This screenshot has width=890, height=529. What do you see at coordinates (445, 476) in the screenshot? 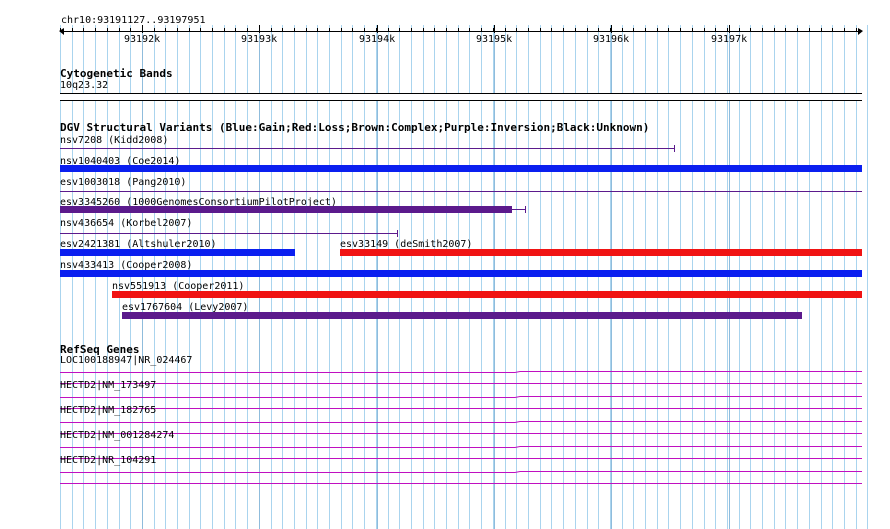
I see `refseq-gene-model` at bounding box center [445, 476].